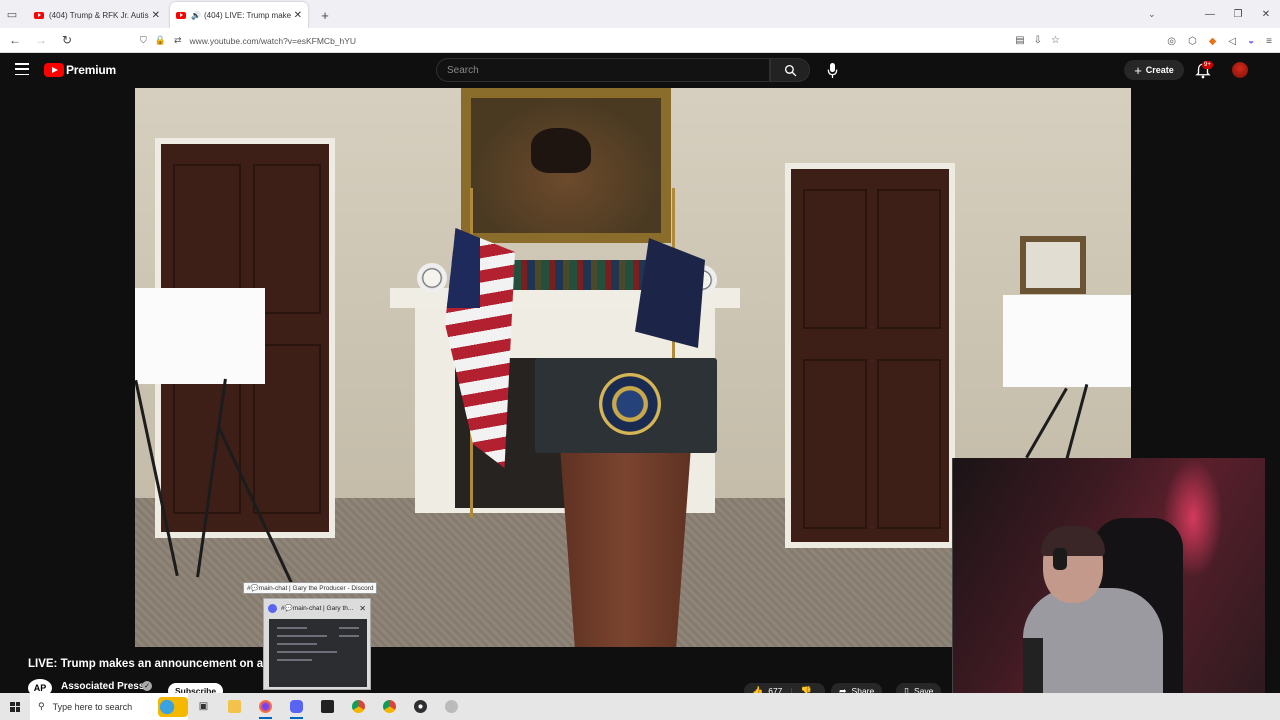  What do you see at coordinates (41, 40) in the screenshot?
I see `forward-button: →` at bounding box center [41, 40].